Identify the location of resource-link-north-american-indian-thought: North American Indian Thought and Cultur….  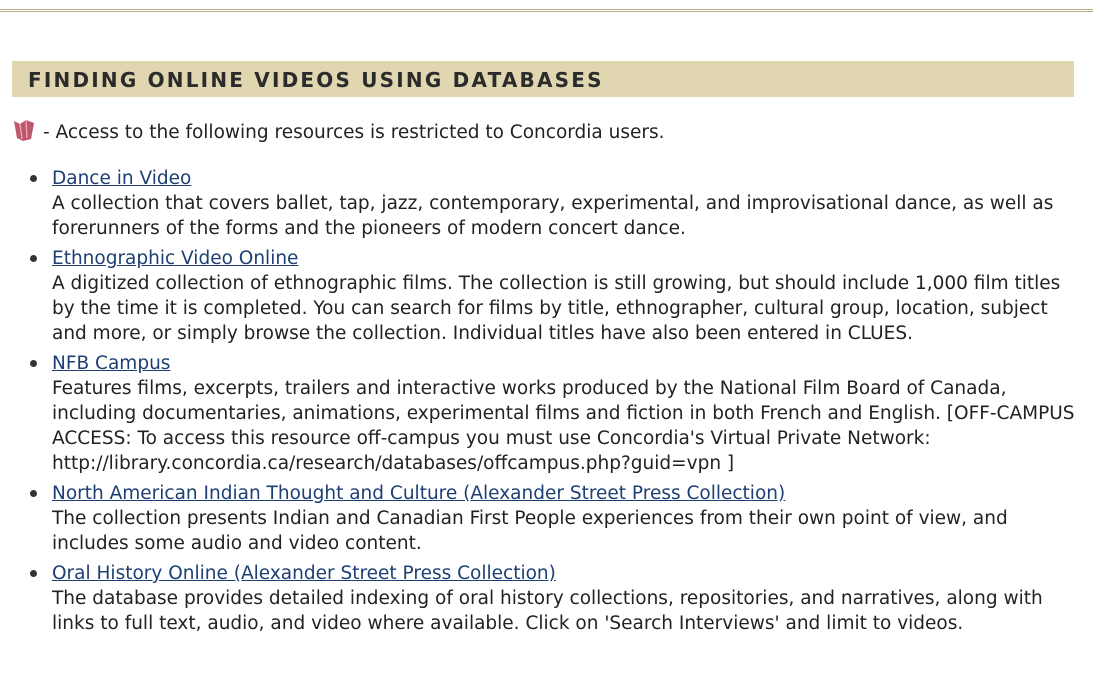
(418, 493).